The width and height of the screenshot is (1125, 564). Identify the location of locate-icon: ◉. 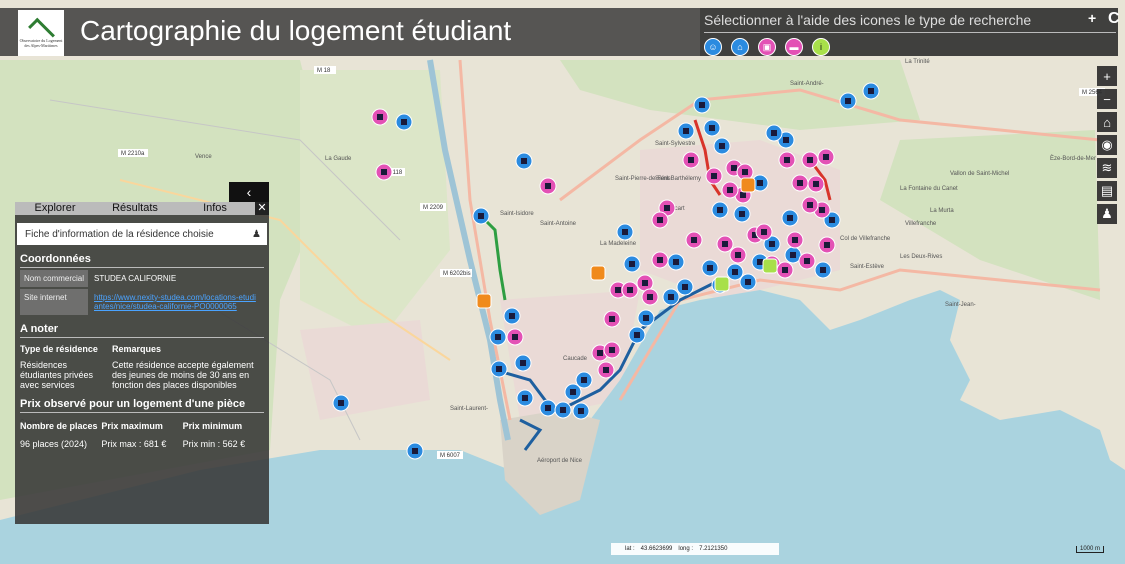
(1107, 145).